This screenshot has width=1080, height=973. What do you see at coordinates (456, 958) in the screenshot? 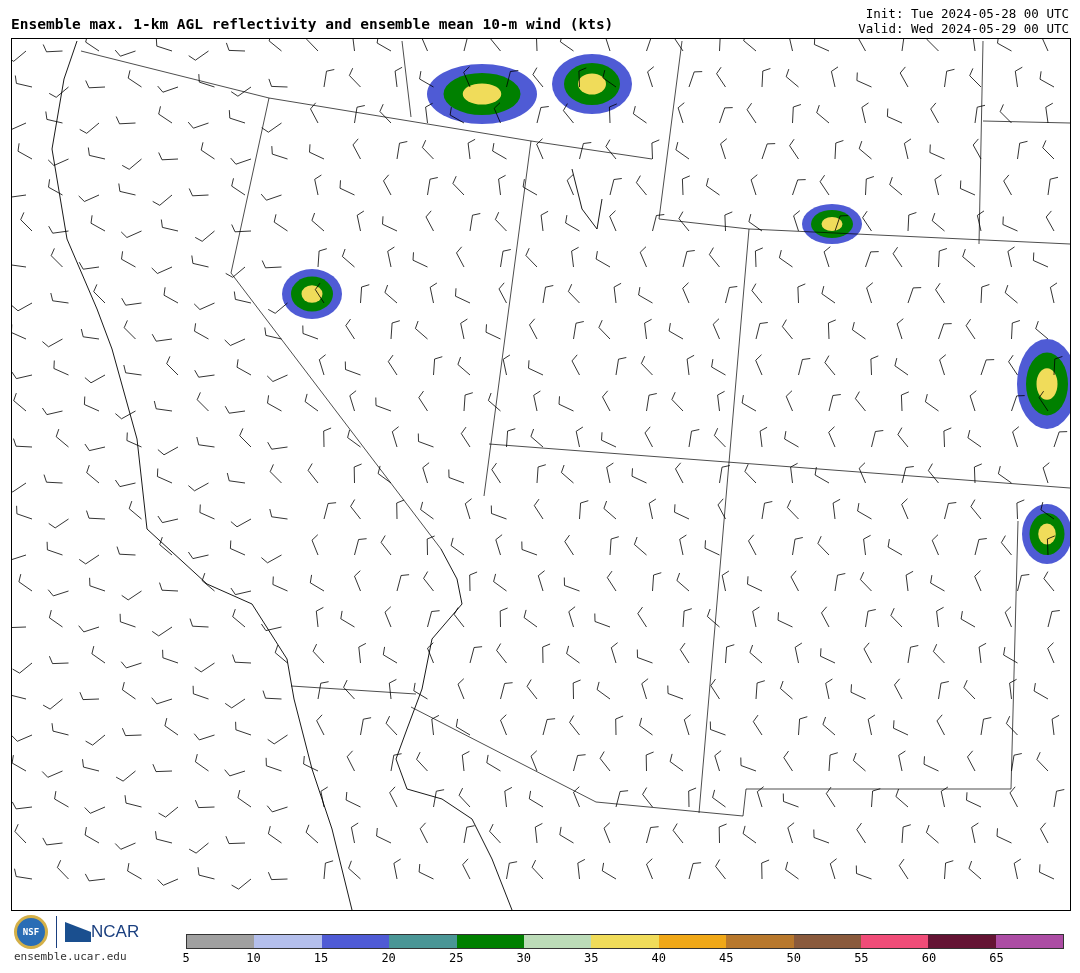
I see `colorbar-tick-label: 25` at bounding box center [456, 958].